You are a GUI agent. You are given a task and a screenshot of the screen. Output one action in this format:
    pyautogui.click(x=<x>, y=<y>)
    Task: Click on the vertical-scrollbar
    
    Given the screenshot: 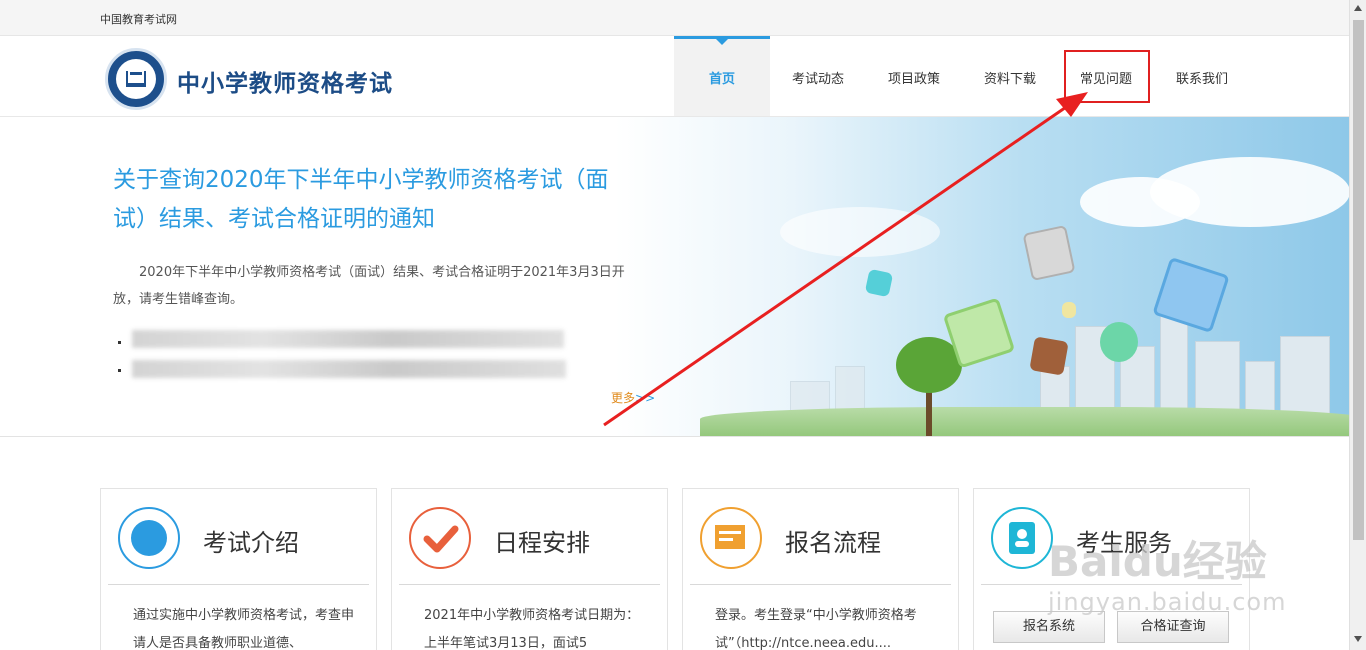 What is the action you would take?
    pyautogui.click(x=1357, y=325)
    